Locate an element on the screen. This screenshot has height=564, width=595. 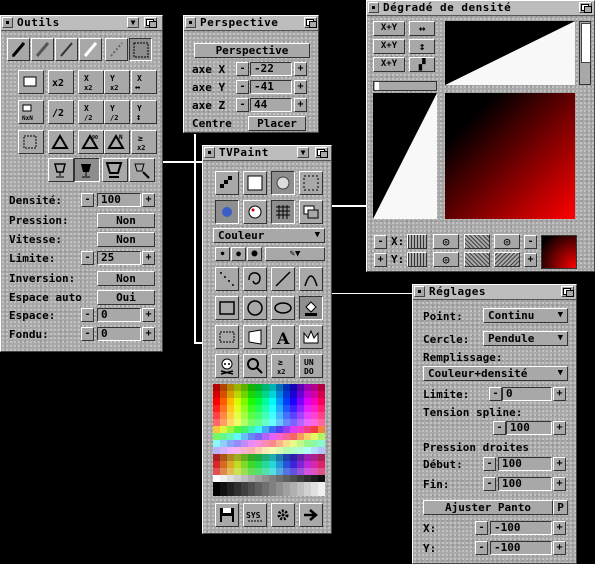
tension-field: 100 is located at coordinates (529, 428).